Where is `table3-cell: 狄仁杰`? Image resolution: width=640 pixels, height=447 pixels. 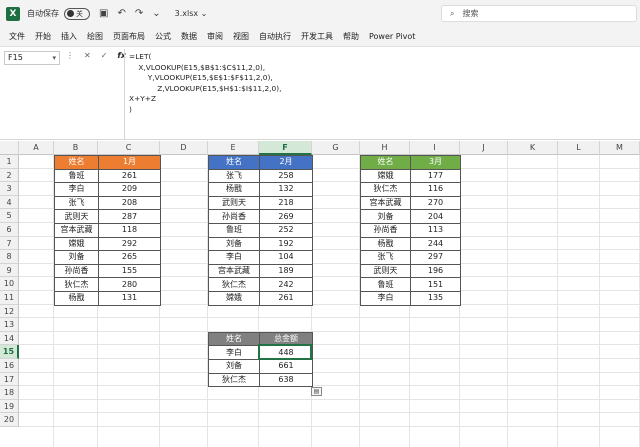
table3-cell: 狄仁杰 is located at coordinates (385, 189).